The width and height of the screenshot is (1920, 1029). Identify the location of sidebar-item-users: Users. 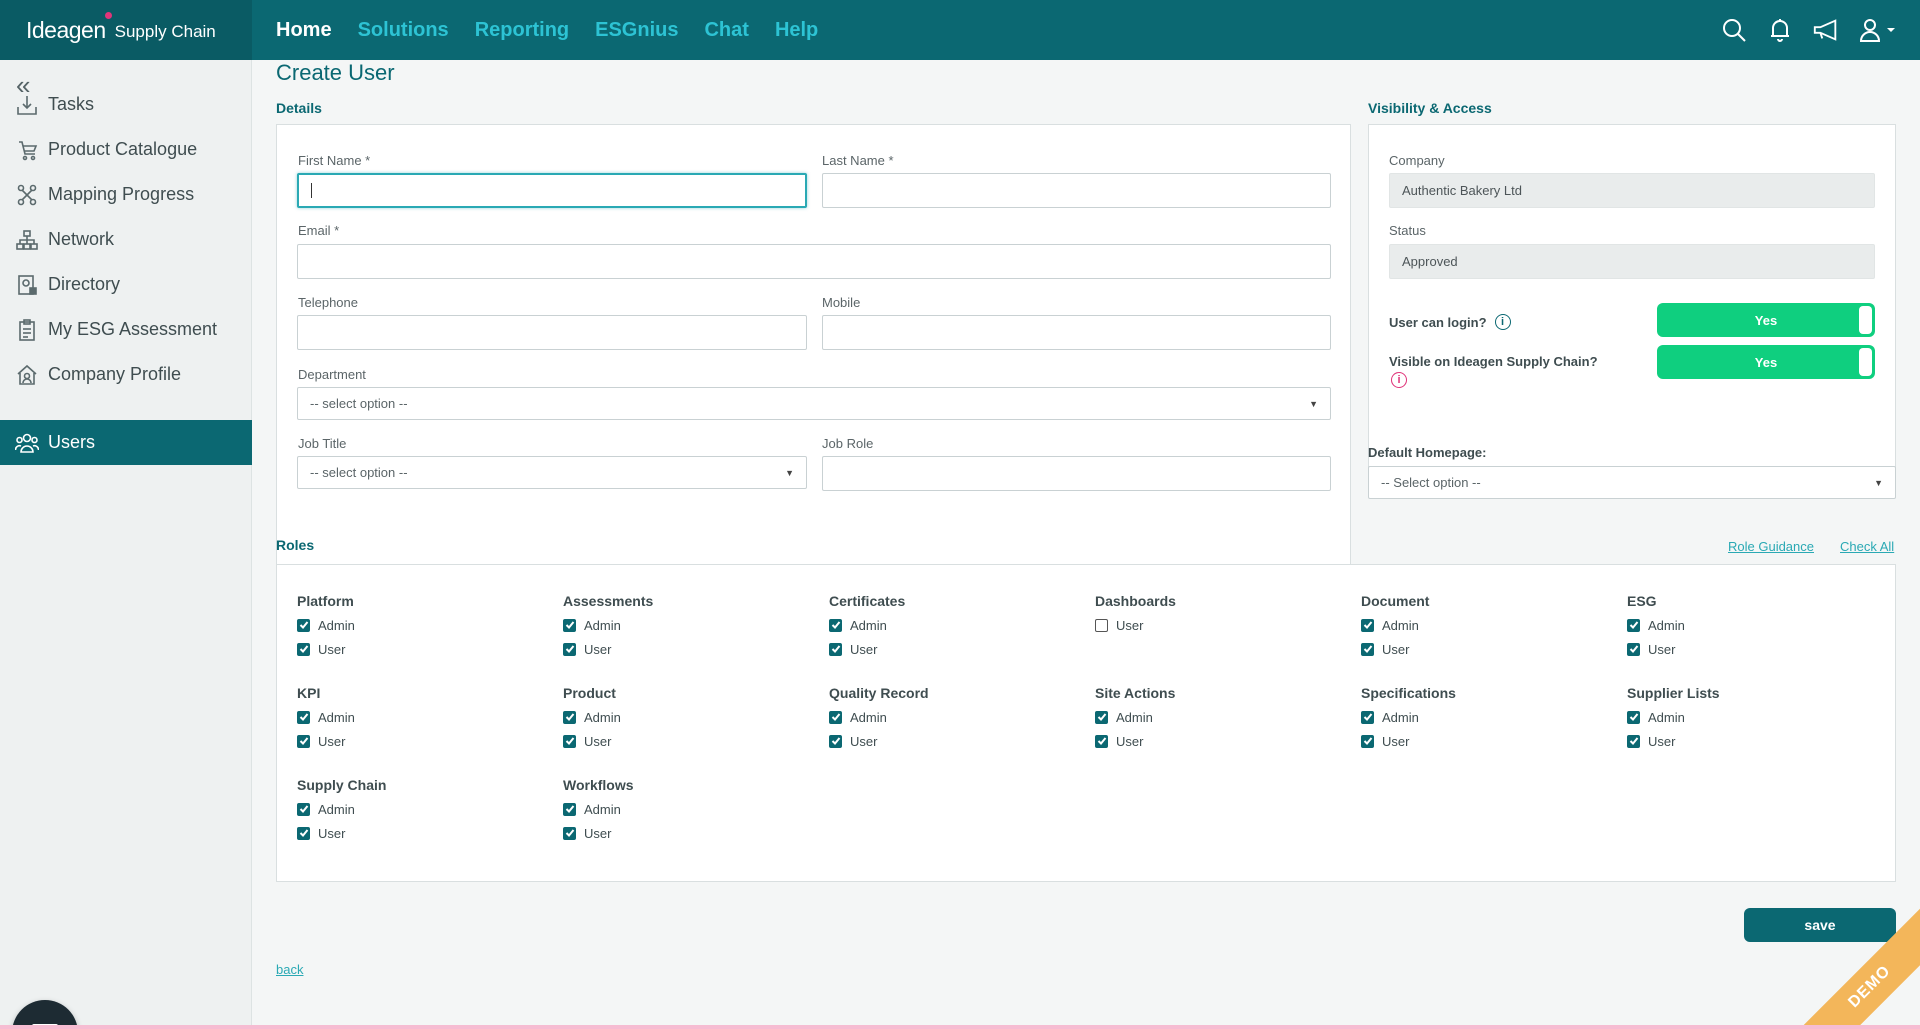
(126, 442).